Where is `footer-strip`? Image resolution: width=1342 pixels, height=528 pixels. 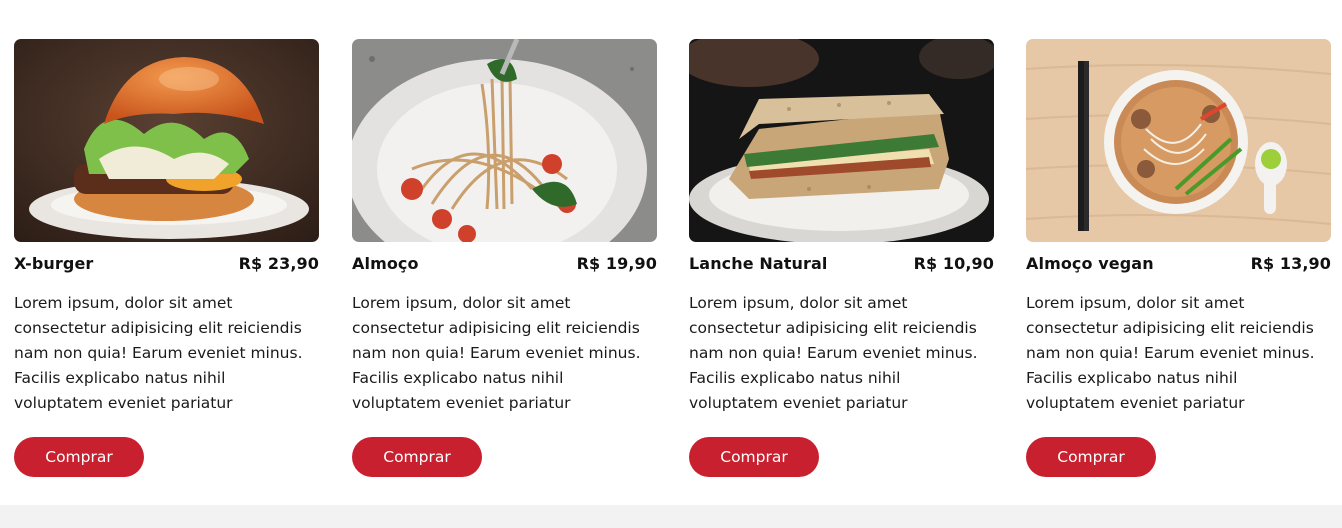
footer-strip is located at coordinates (671, 516).